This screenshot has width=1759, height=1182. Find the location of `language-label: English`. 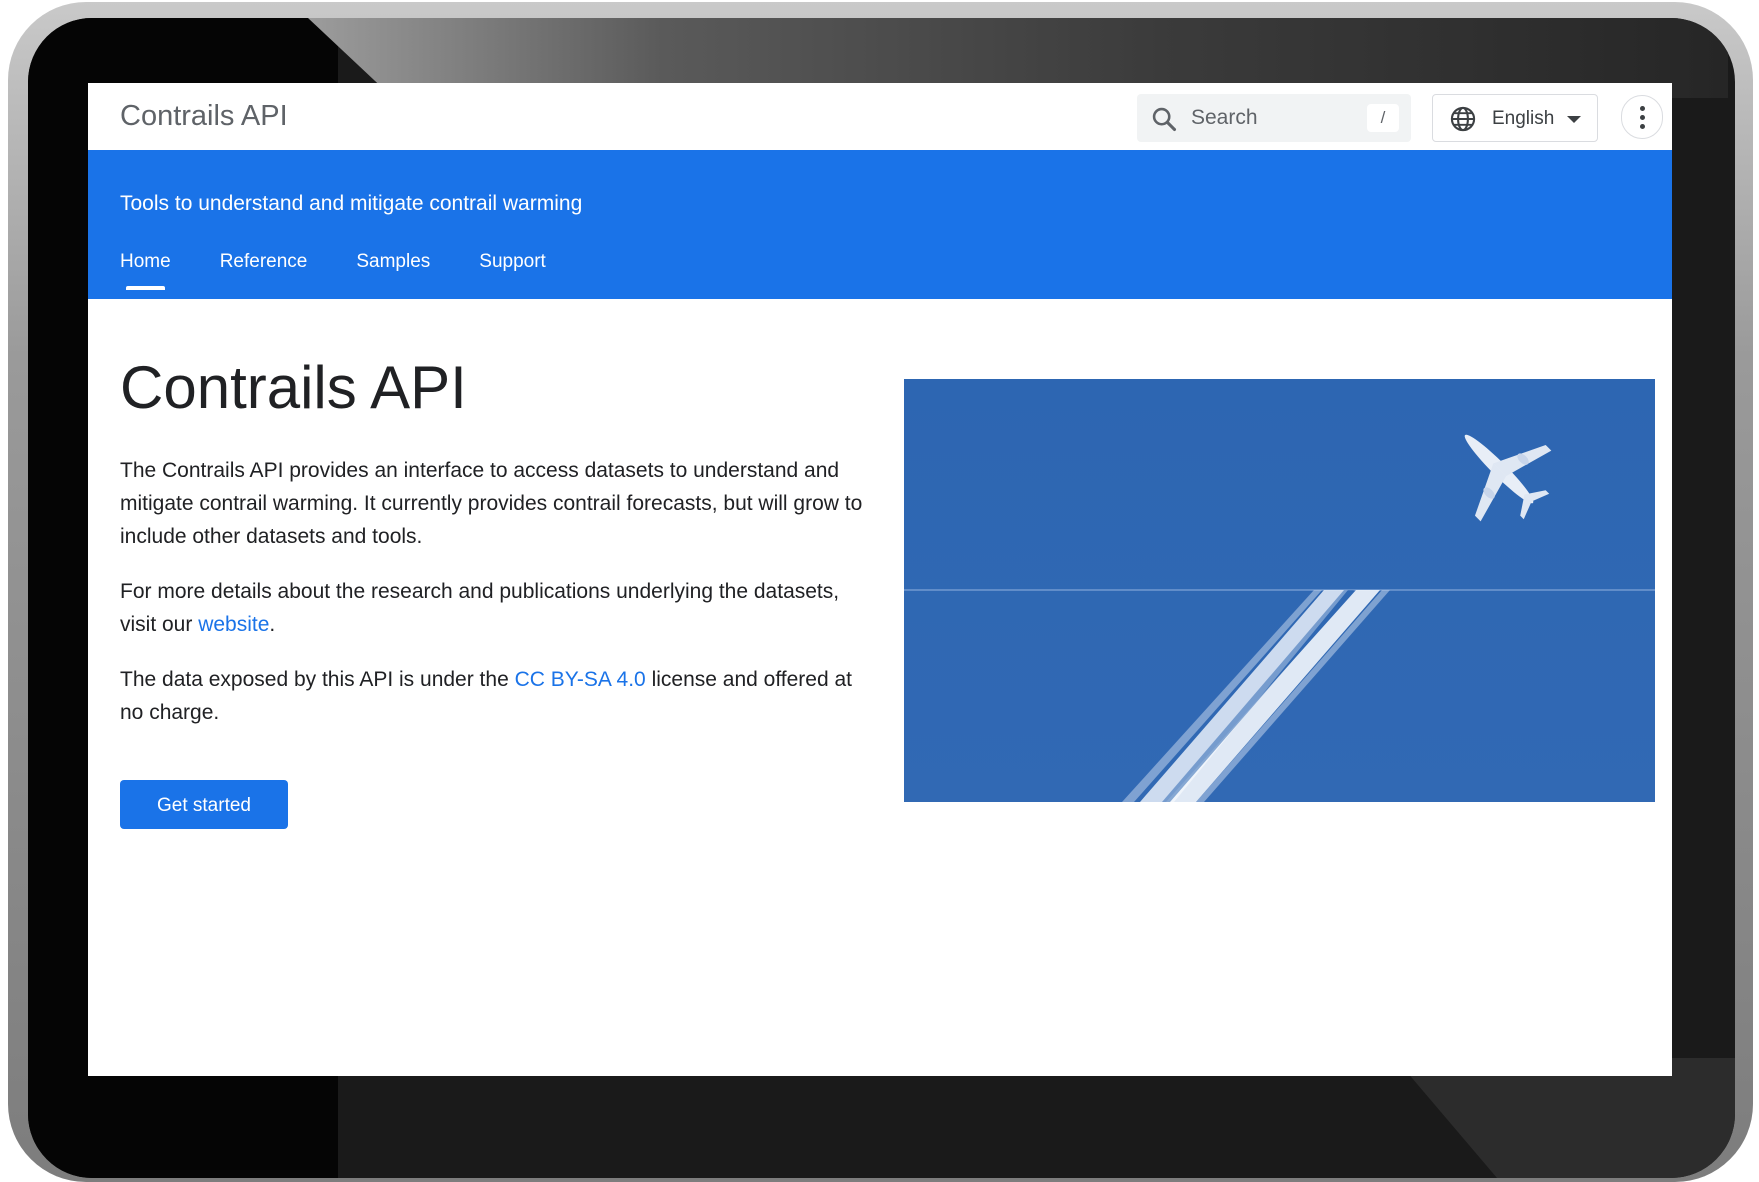

language-label: English is located at coordinates (1523, 118).